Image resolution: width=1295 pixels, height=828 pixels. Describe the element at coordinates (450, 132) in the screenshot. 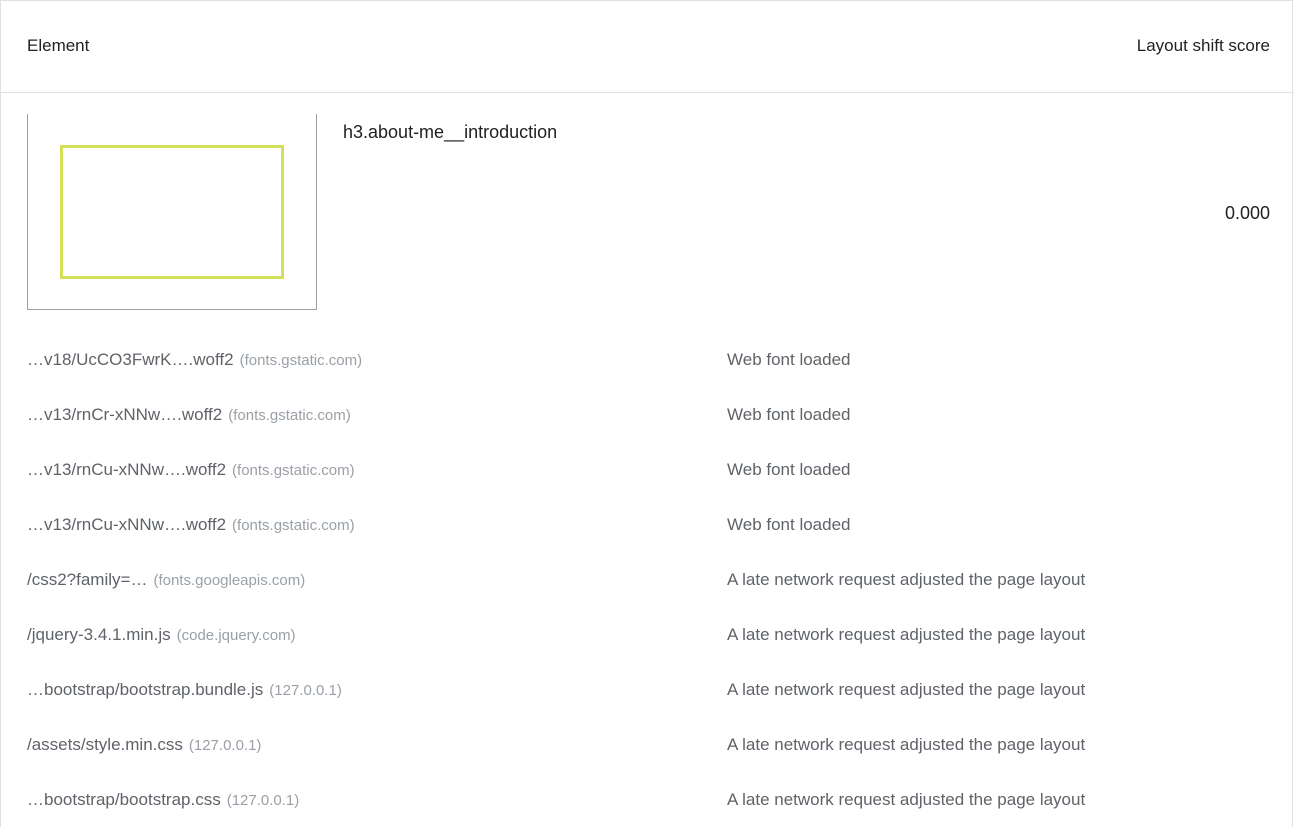

I see `element-selector: h3.about-me__introduction` at that location.